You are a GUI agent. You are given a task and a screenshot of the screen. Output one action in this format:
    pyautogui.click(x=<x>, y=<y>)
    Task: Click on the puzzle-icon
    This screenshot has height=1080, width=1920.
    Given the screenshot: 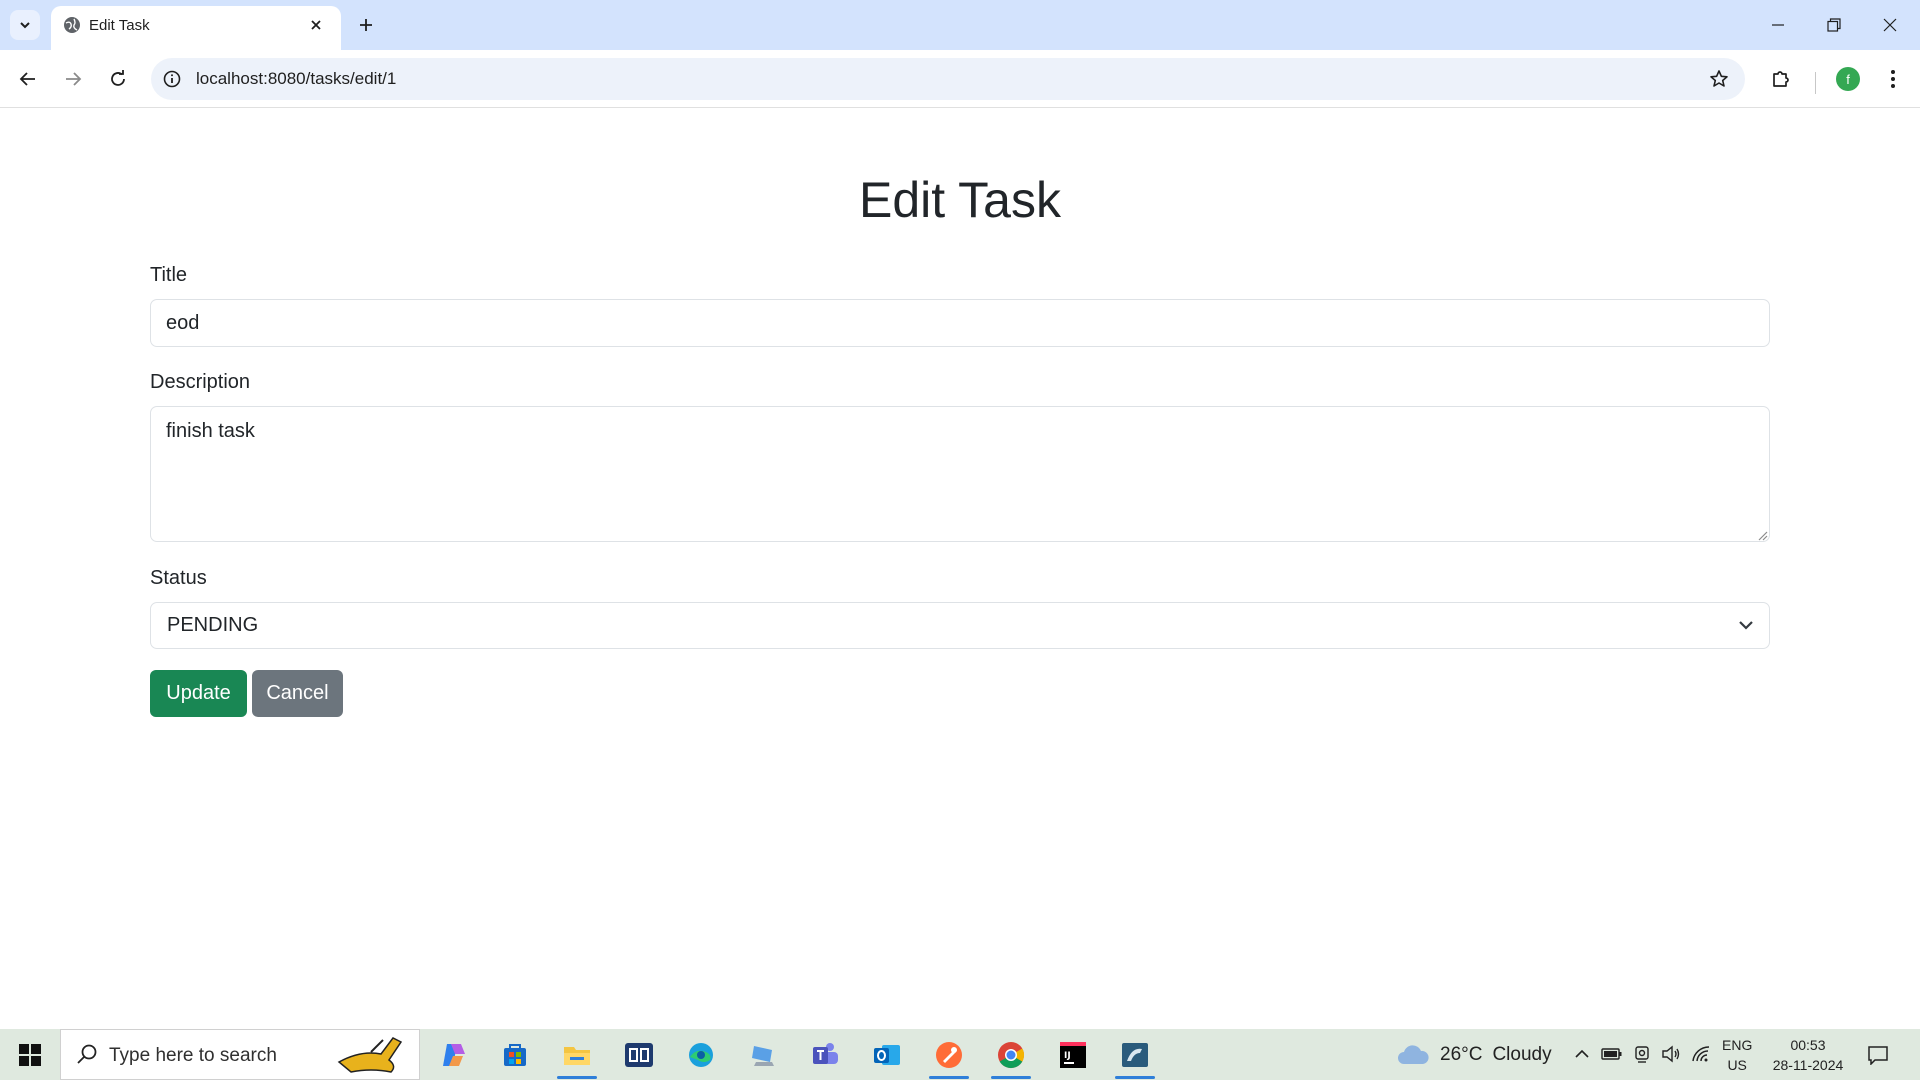 What is the action you would take?
    pyautogui.click(x=1781, y=79)
    